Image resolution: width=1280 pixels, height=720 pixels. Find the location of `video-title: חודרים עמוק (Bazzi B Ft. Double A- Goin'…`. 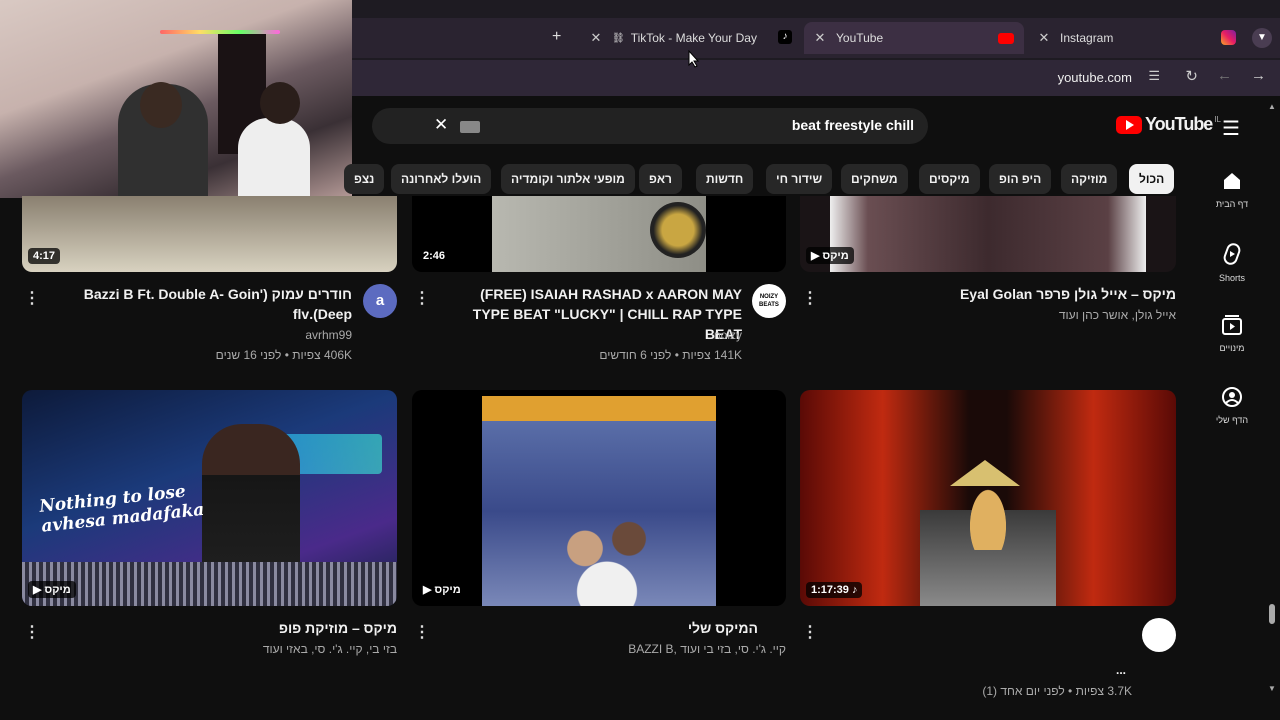

video-title: חודרים עמוק (Bazzi B Ft. Double A- Goin'… is located at coordinates (206, 304).